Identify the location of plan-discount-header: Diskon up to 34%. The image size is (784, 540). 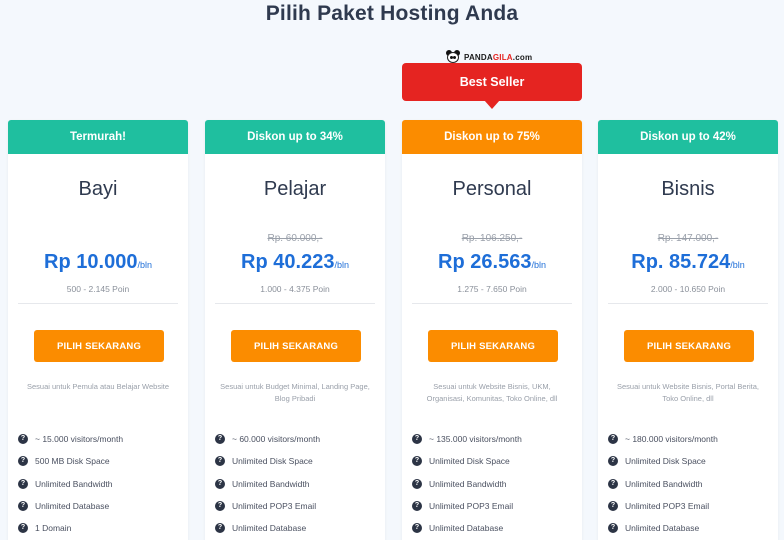
(295, 137).